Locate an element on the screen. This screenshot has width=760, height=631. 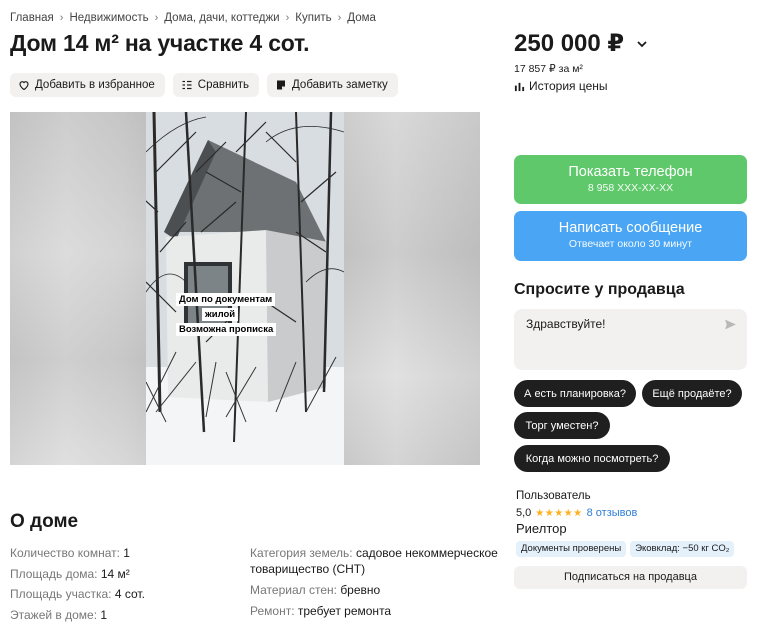
send-icon is located at coordinates (730, 324).